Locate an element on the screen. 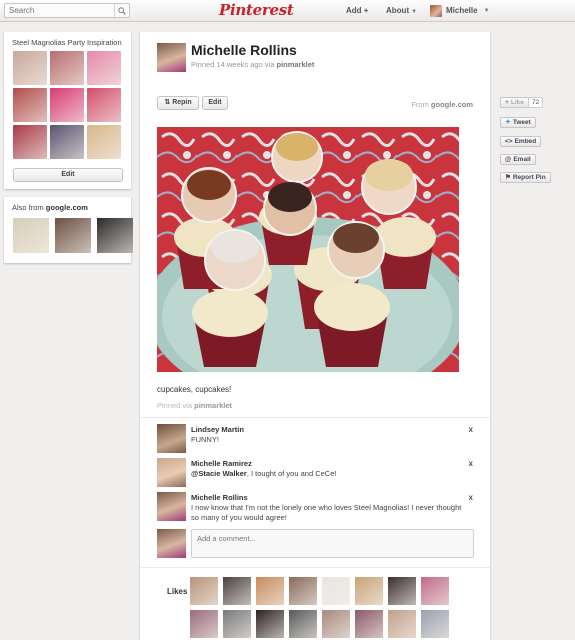 This screenshot has width=575, height=640. search-button is located at coordinates (121, 10).